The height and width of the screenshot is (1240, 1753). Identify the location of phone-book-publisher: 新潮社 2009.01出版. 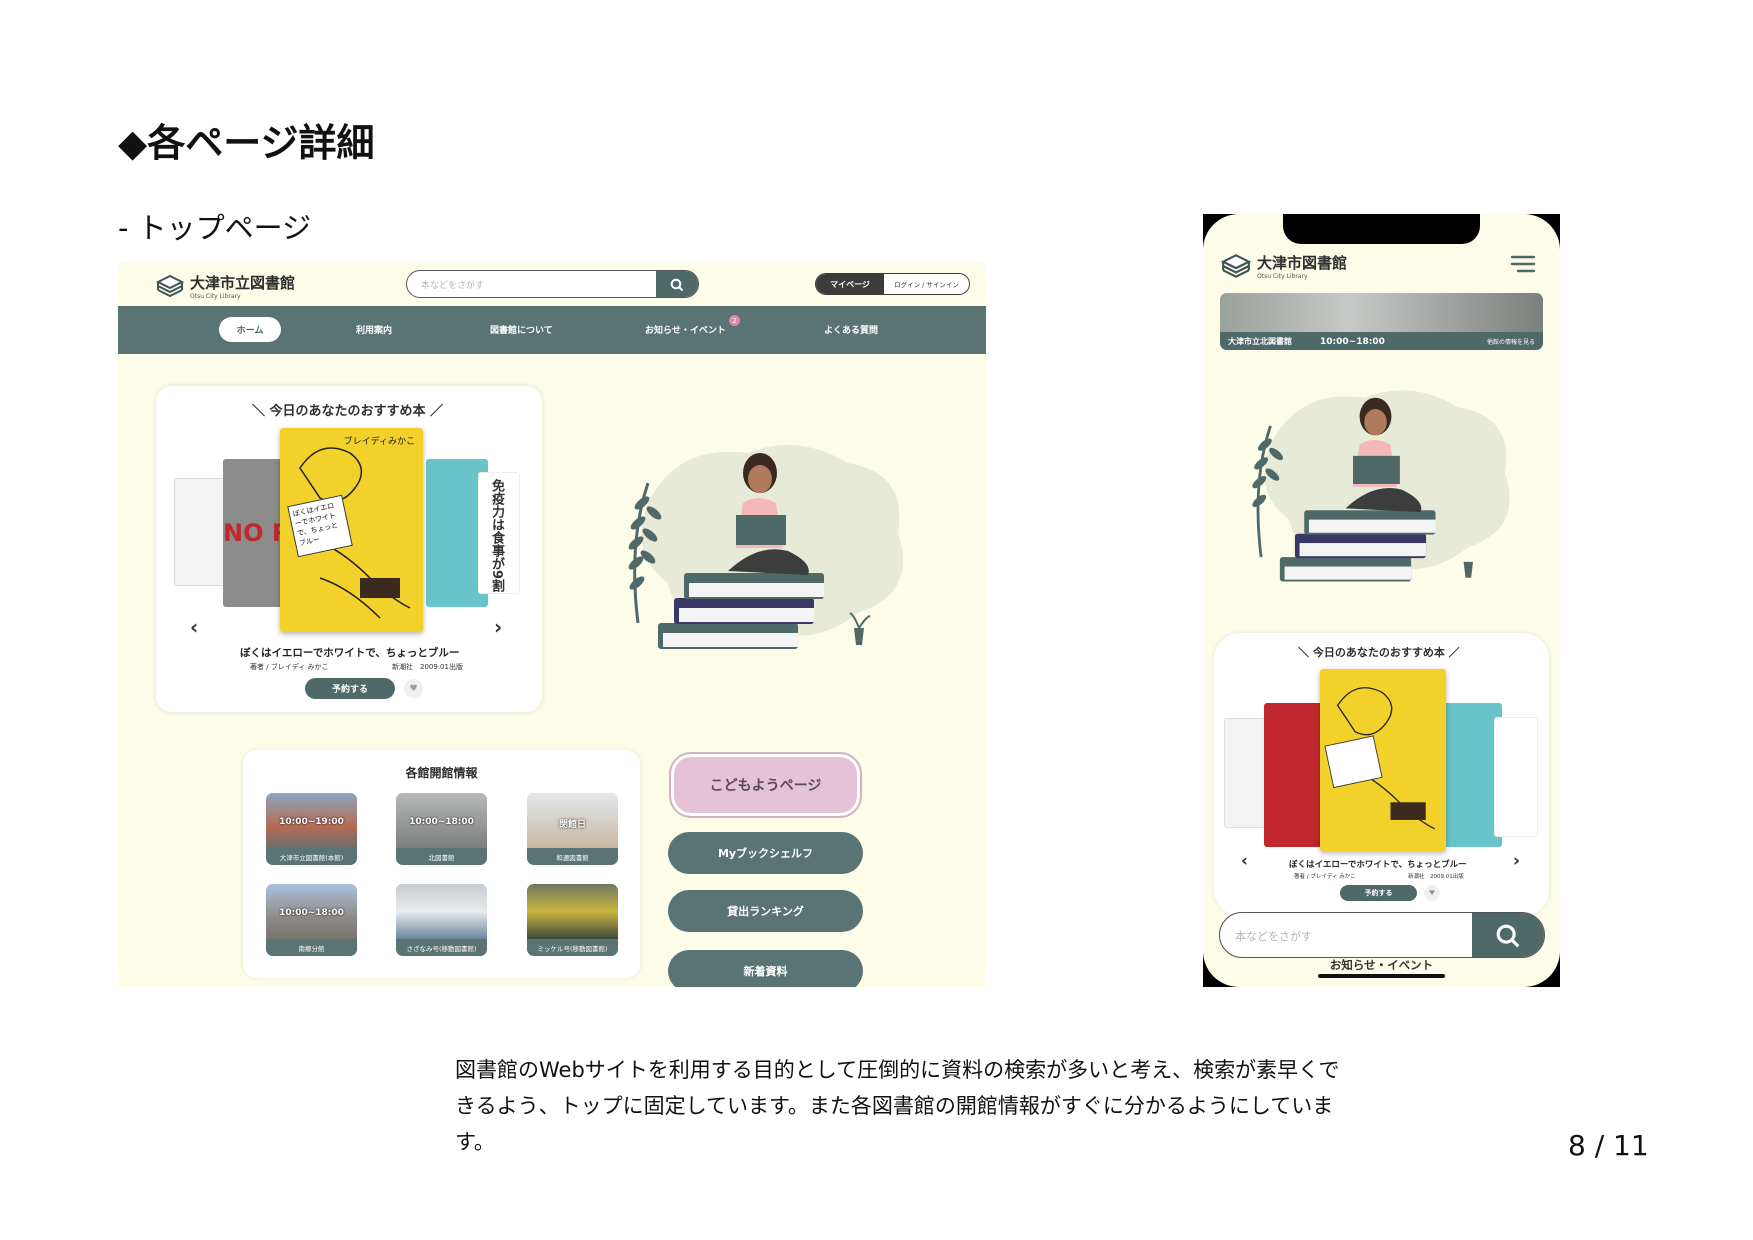
(1436, 877).